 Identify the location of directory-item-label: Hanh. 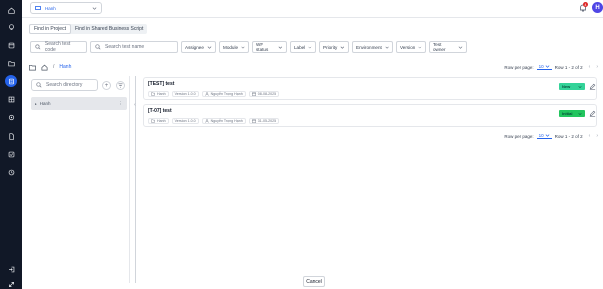
(45, 103).